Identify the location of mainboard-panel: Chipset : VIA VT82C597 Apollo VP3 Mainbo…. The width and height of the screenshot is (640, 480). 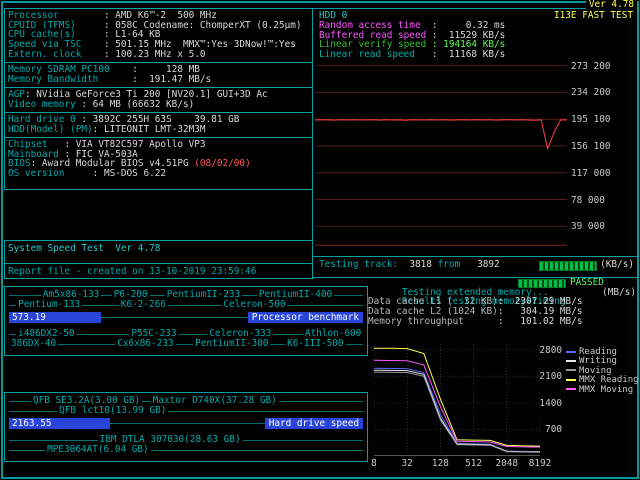
(162, 163).